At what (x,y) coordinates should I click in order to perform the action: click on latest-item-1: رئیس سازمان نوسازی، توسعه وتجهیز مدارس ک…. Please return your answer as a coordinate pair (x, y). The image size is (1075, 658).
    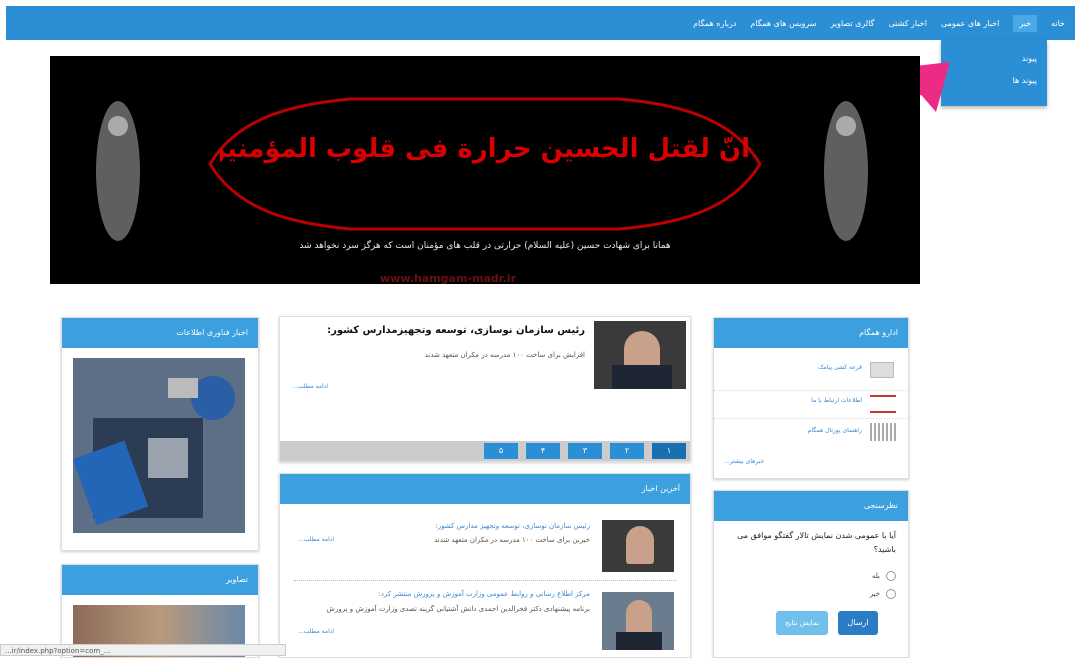
    Looking at the image, I should click on (485, 544).